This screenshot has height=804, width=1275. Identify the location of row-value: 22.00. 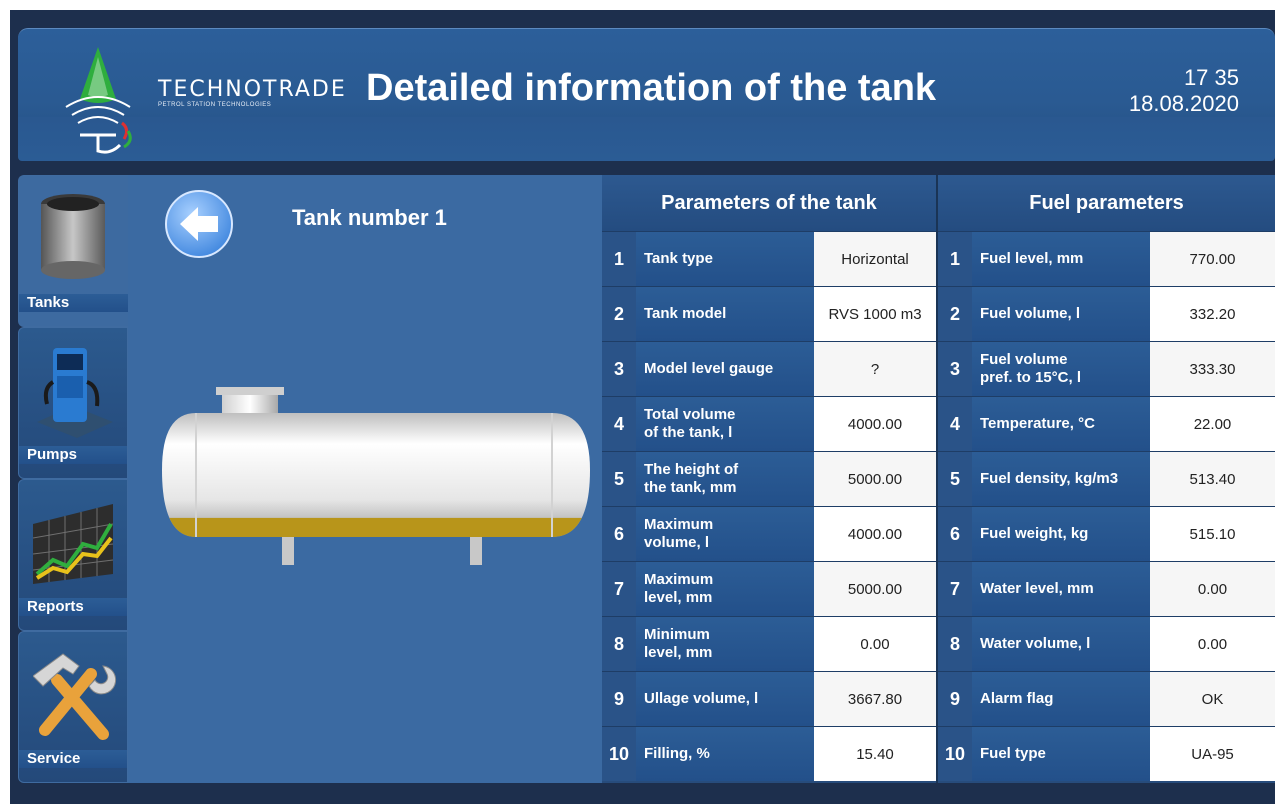
(1212, 424).